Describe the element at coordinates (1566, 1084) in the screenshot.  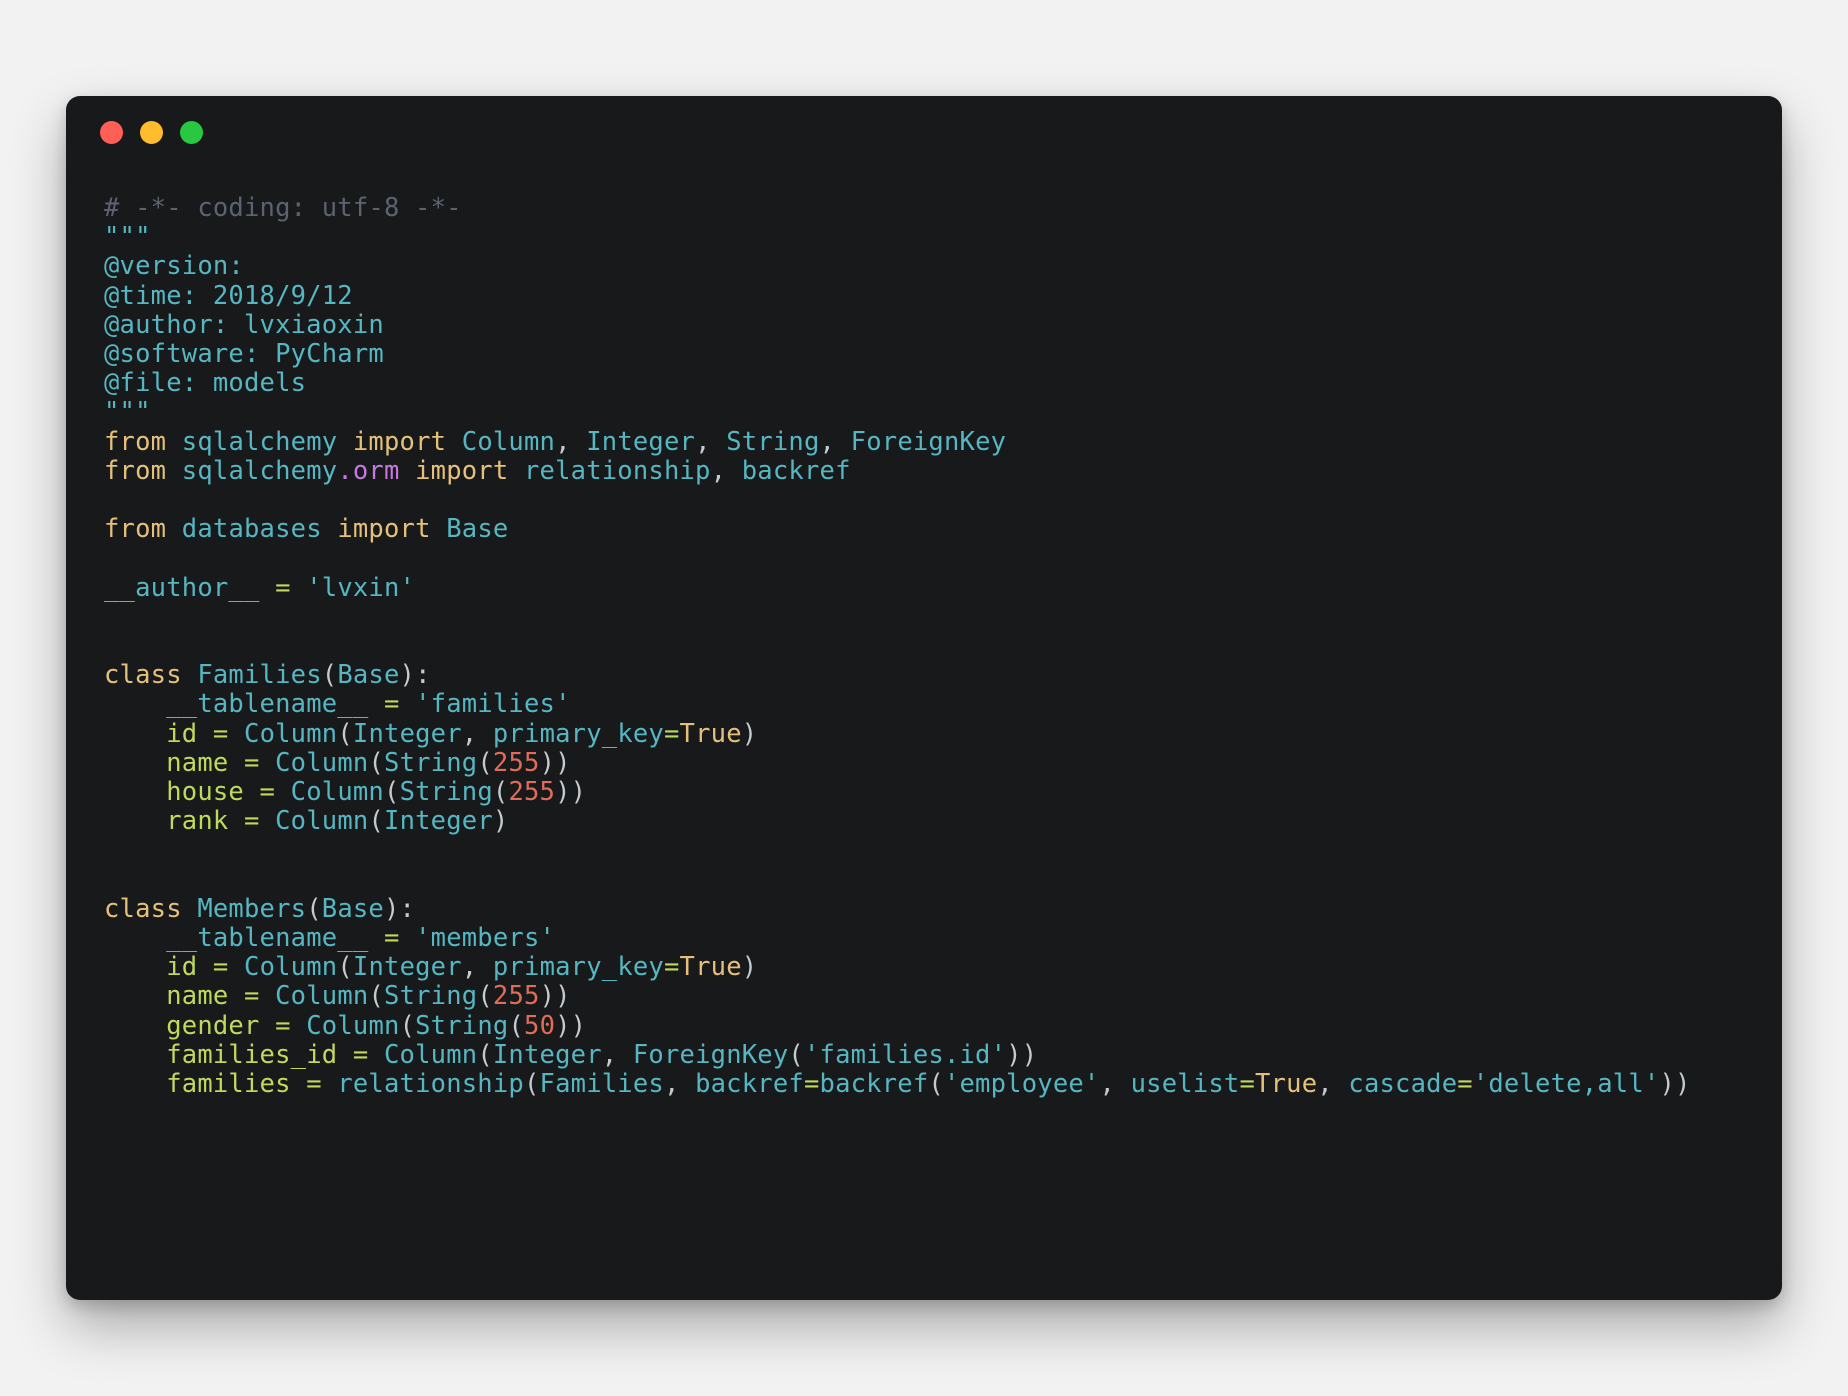
I see `string-delete-all: 'delete,all'` at that location.